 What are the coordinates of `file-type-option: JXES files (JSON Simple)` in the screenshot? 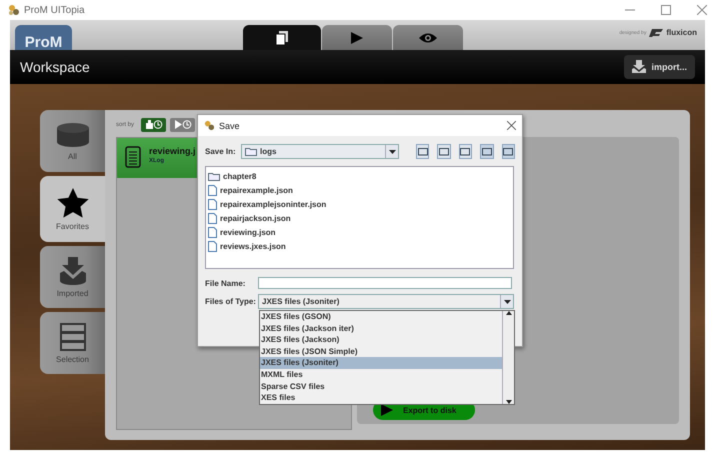 It's located at (381, 352).